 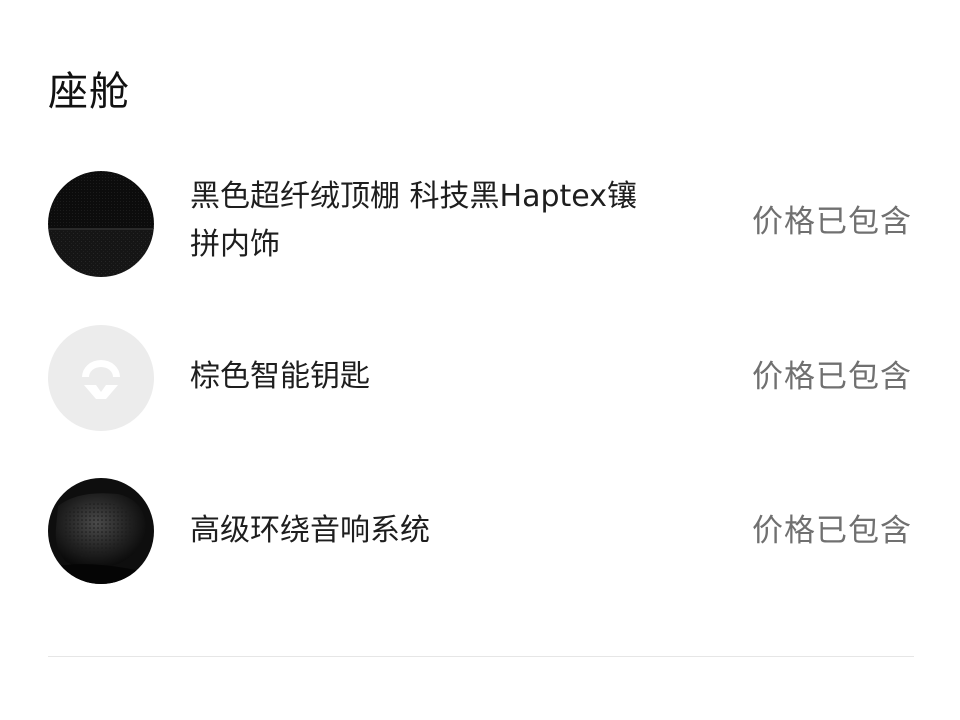 I want to click on option-name: 黑色超纤绒顶棚 科技黑Haptex镶拼内饰, so click(x=413, y=220).